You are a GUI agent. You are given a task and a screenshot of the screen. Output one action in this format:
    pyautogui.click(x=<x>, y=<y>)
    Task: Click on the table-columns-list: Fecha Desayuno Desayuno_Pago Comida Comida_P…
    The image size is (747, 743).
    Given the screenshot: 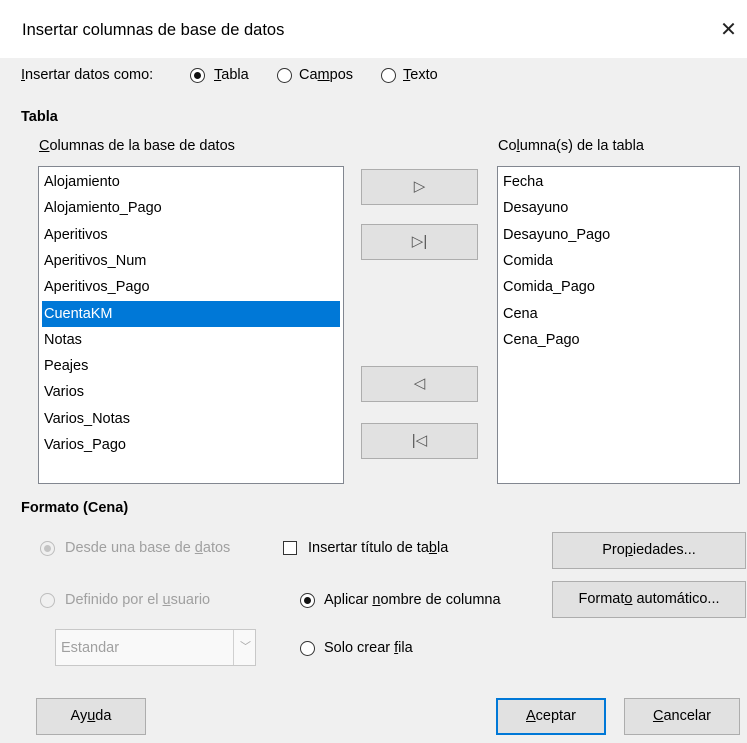 What is the action you would take?
    pyautogui.click(x=618, y=325)
    